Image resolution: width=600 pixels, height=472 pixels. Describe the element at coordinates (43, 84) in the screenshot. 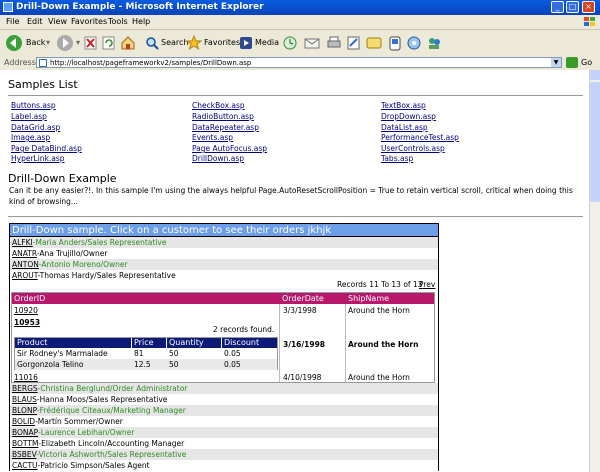

I see `samples-heading: Samples List` at that location.